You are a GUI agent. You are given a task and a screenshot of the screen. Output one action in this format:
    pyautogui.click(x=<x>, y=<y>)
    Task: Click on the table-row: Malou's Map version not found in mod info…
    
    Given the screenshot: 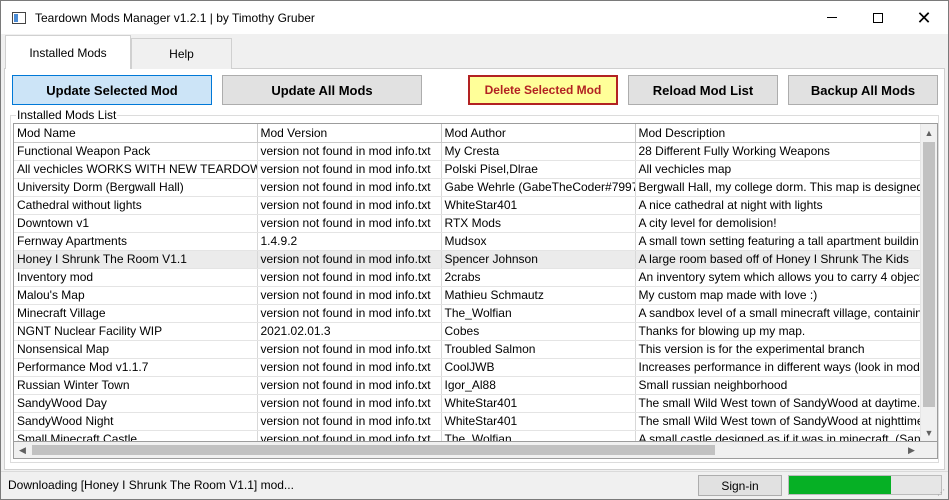 What is the action you would take?
    pyautogui.click(x=468, y=295)
    